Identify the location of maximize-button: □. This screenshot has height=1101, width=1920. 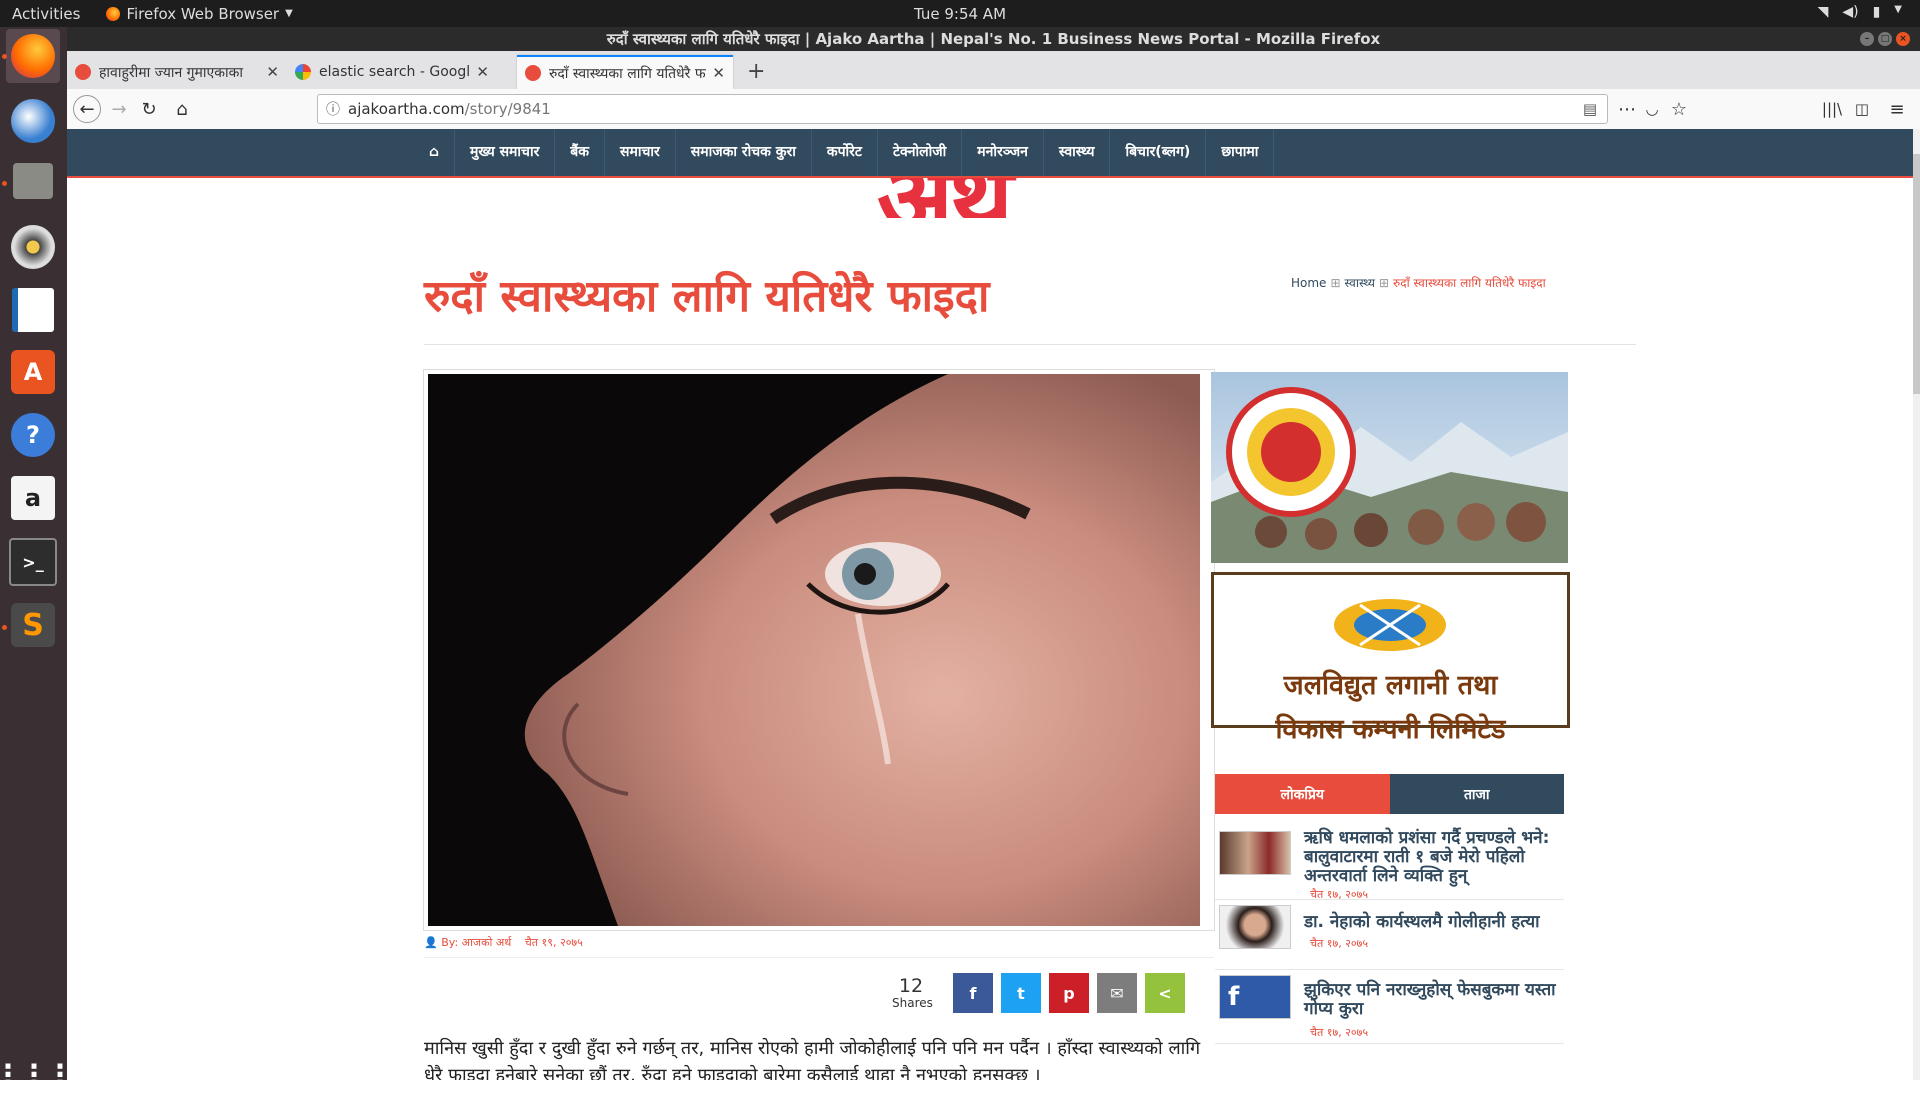
(1885, 39).